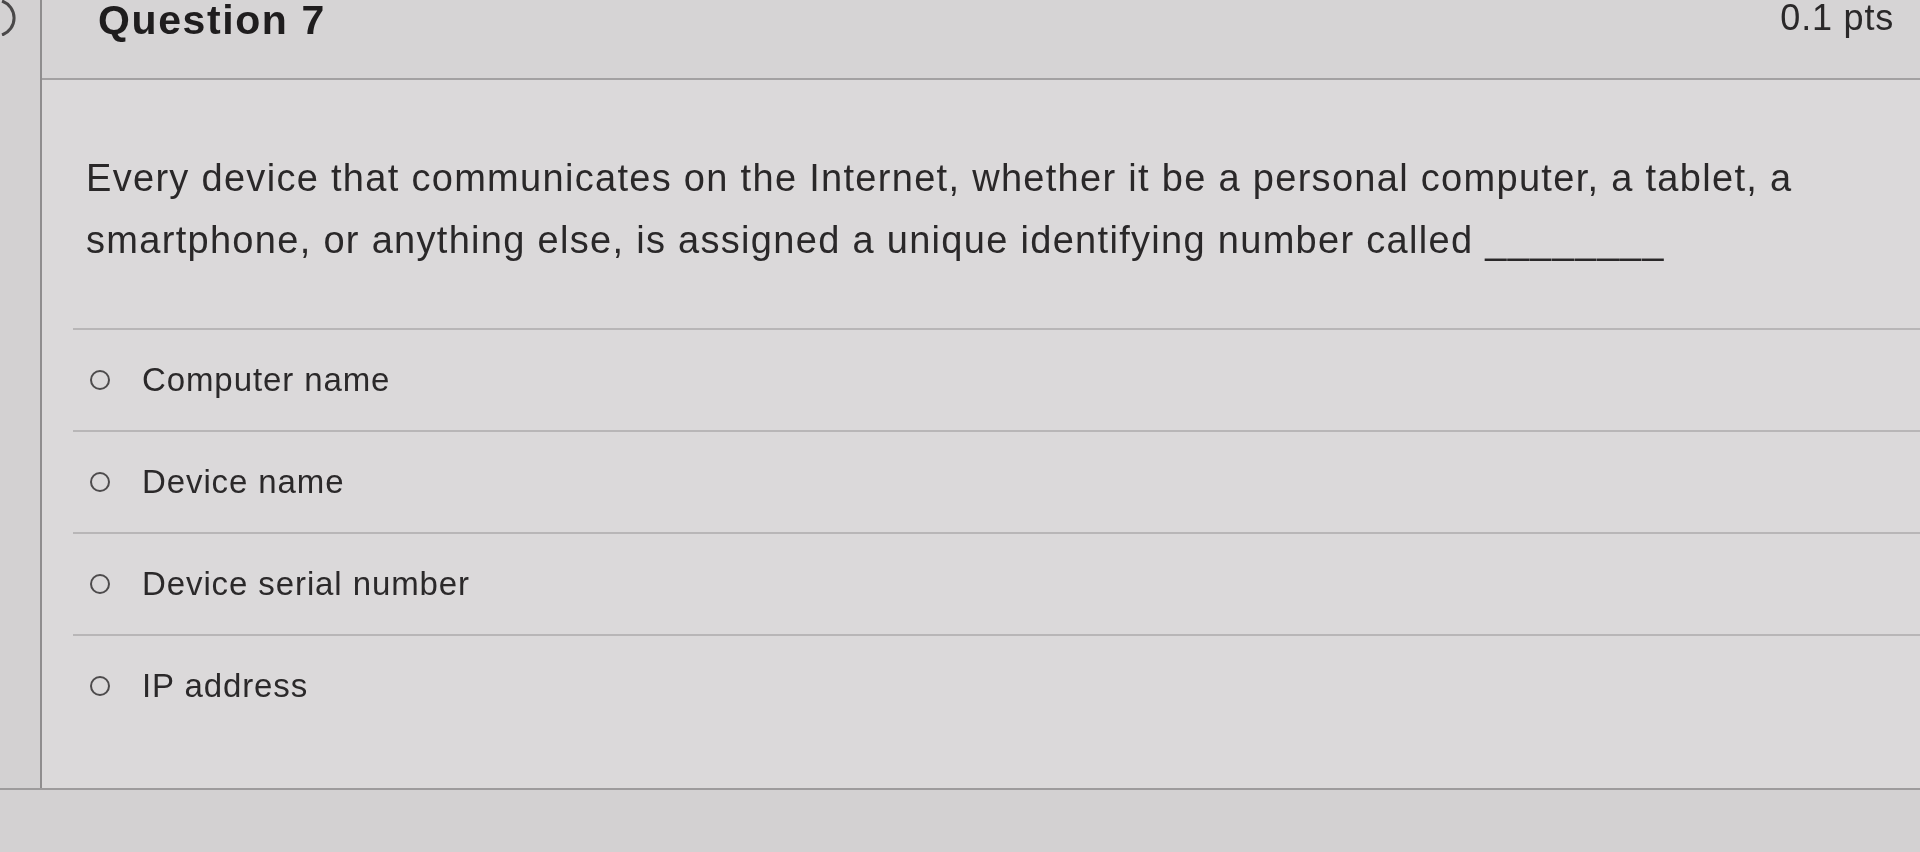  What do you see at coordinates (8, 18) in the screenshot?
I see `arc-icon` at bounding box center [8, 18].